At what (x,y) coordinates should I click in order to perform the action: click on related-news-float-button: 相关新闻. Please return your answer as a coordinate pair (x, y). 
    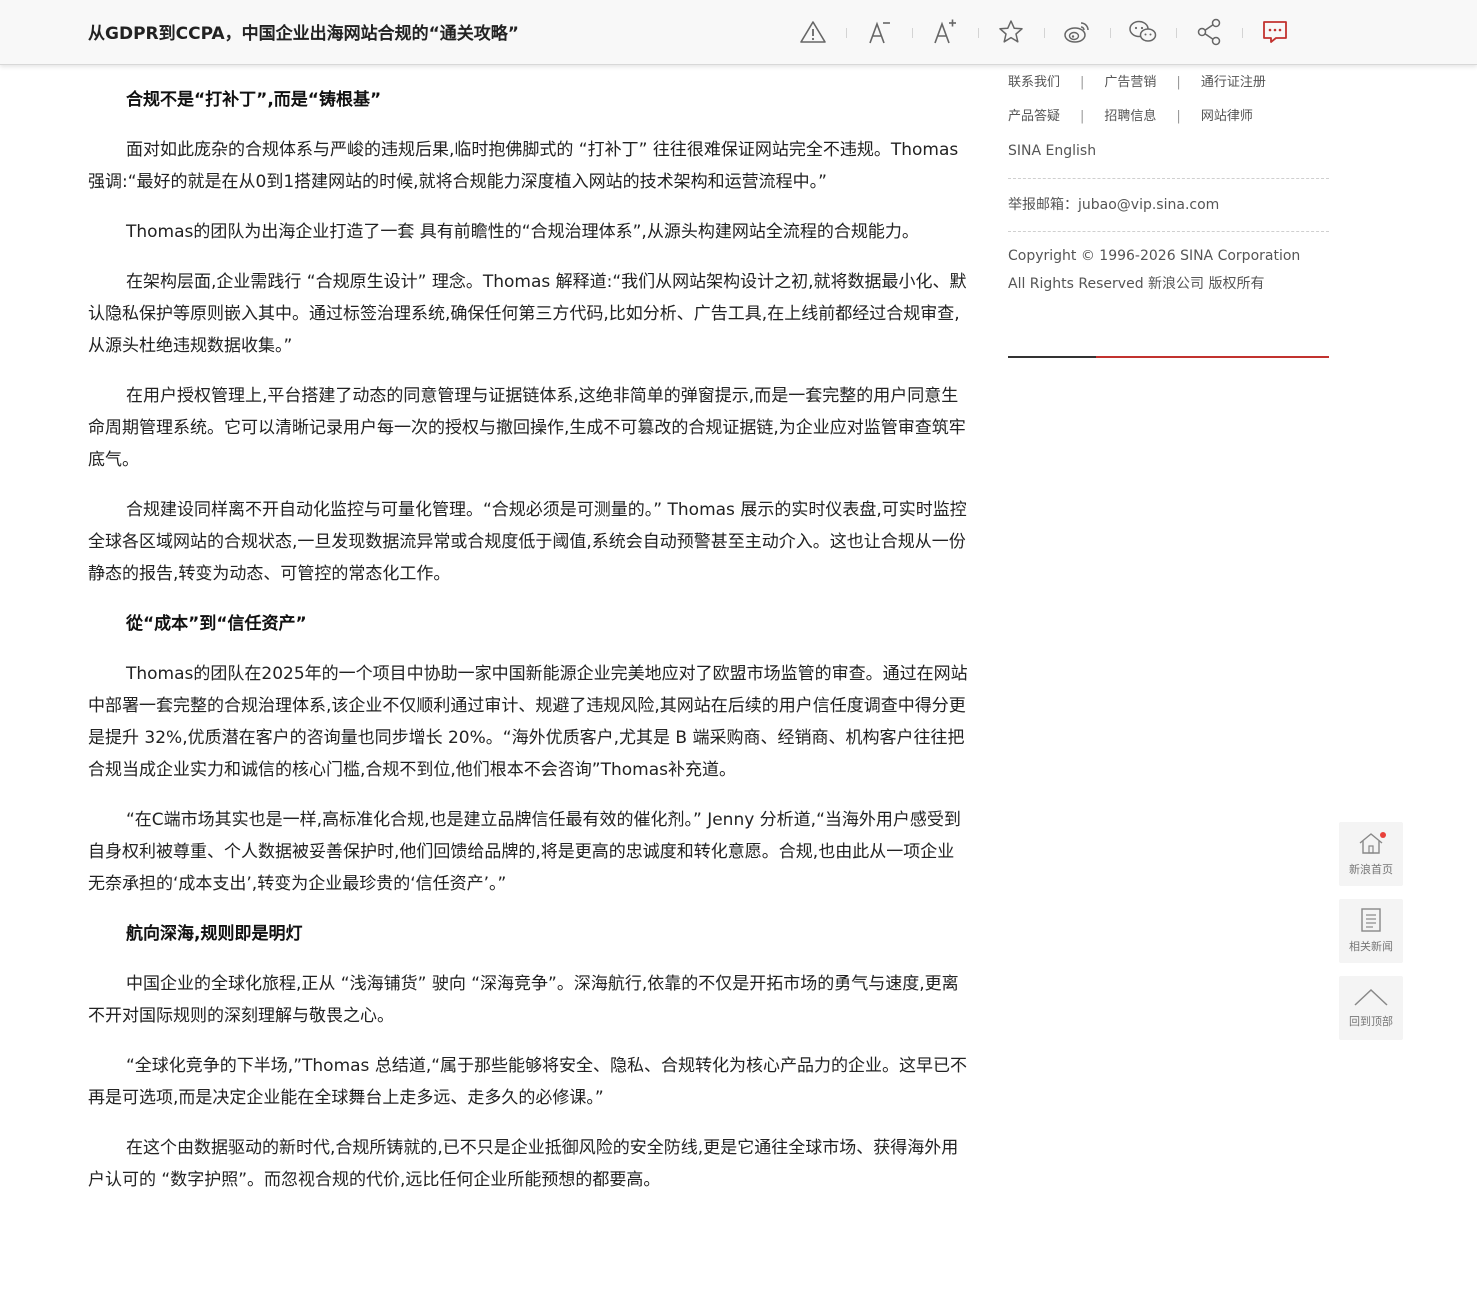
    Looking at the image, I should click on (1371, 931).